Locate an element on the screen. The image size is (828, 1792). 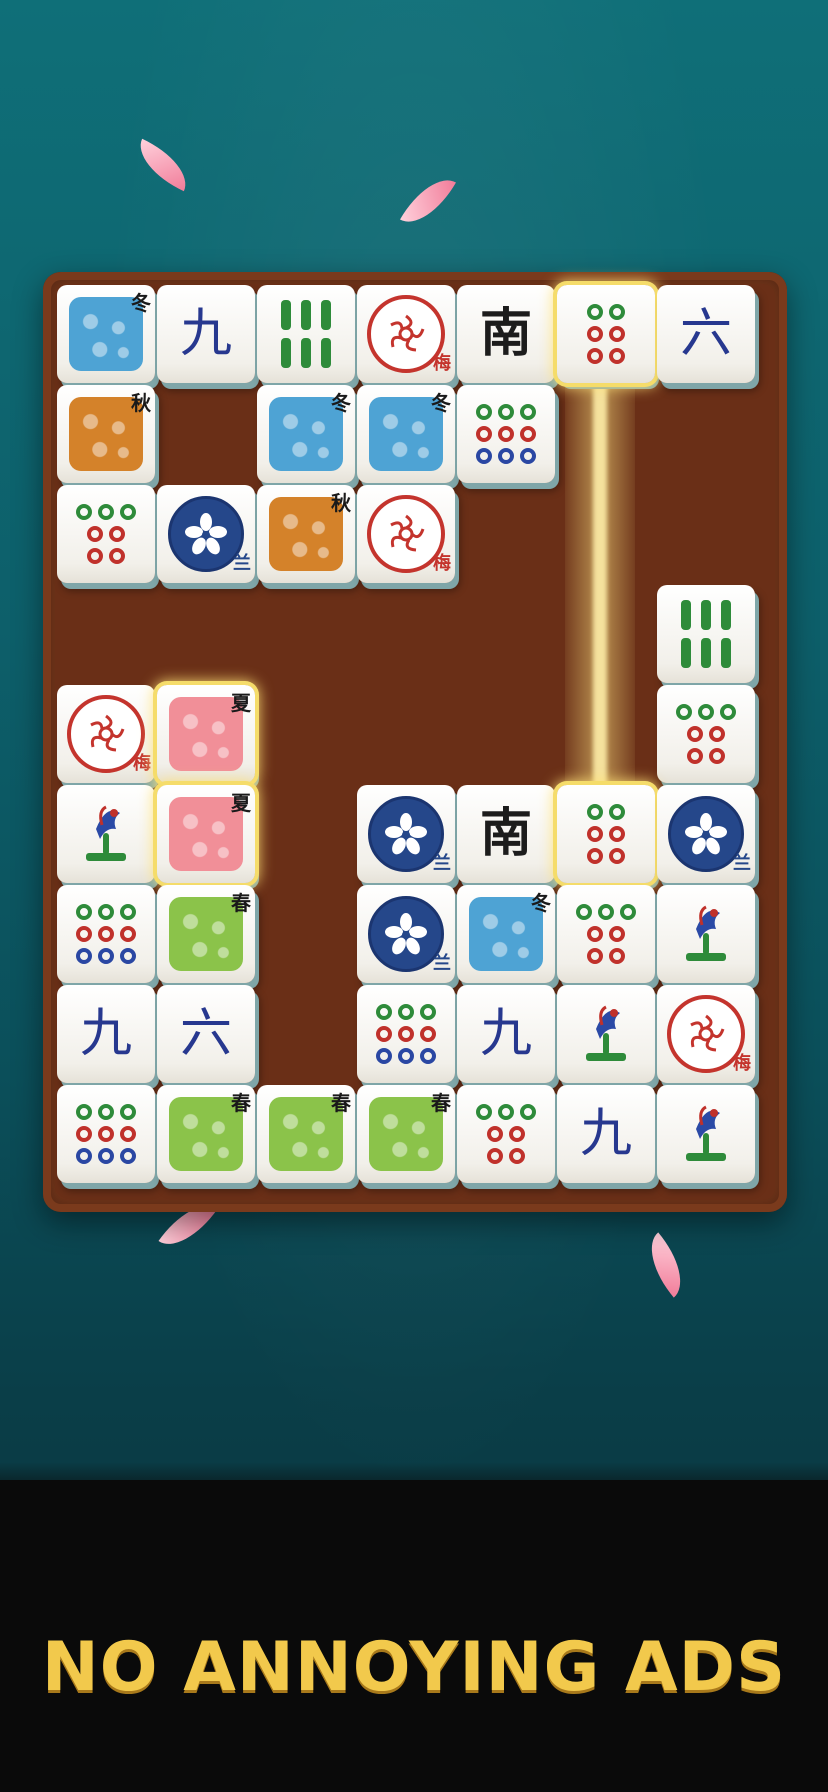
character-glyph: 九 is located at coordinates (605, 1134).